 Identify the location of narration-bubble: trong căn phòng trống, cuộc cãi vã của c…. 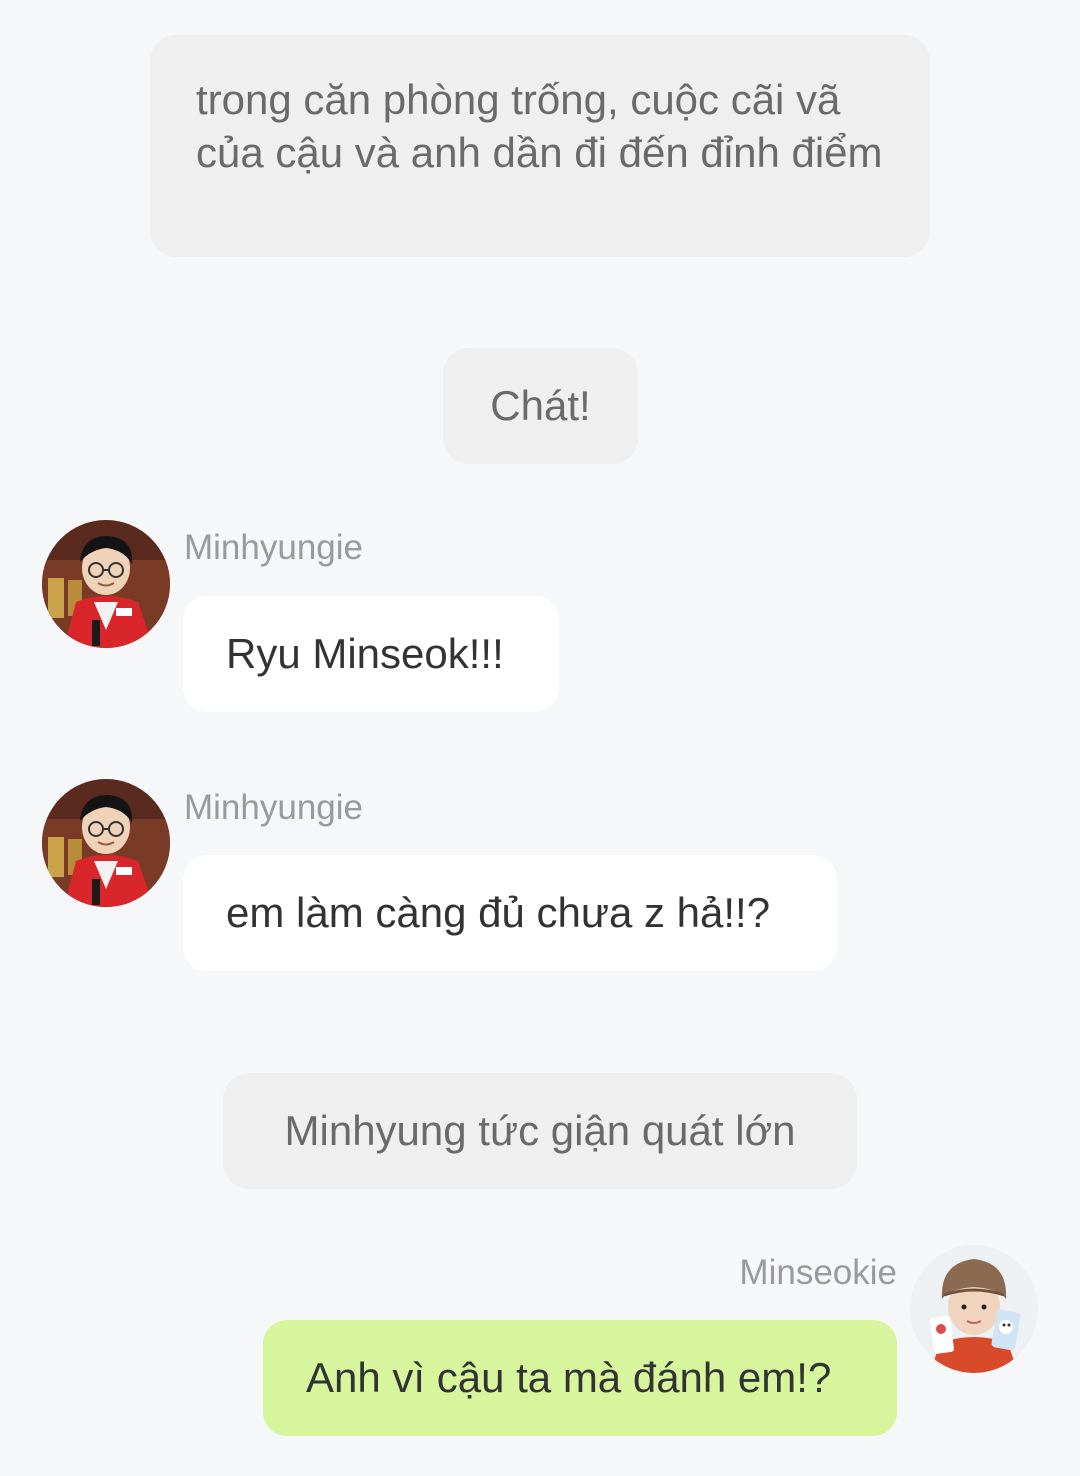
(540, 146).